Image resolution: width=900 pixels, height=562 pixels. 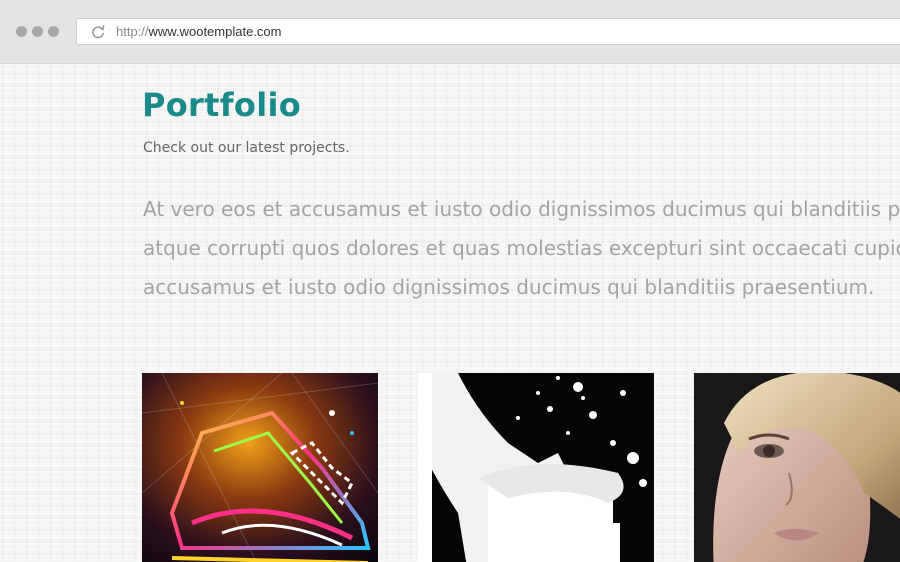 I want to click on browser-toolbar: http://www.wootemplate.com, so click(x=450, y=32).